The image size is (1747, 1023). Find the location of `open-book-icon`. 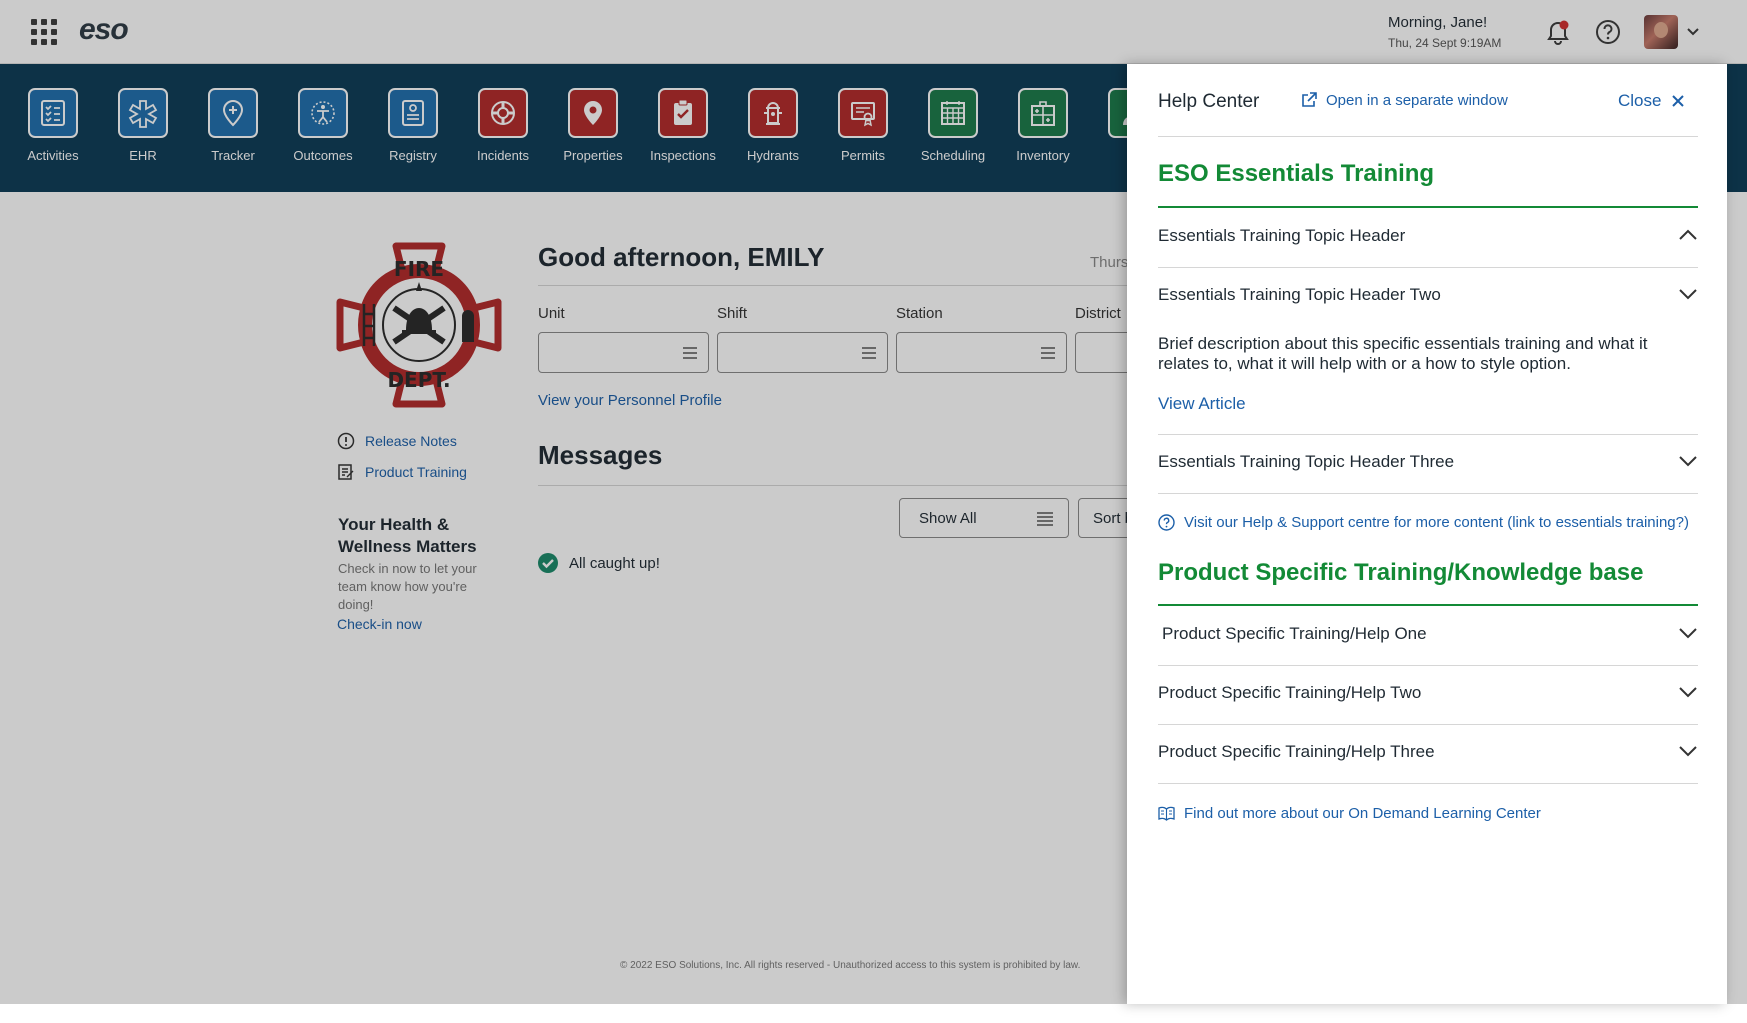

open-book-icon is located at coordinates (1166, 813).